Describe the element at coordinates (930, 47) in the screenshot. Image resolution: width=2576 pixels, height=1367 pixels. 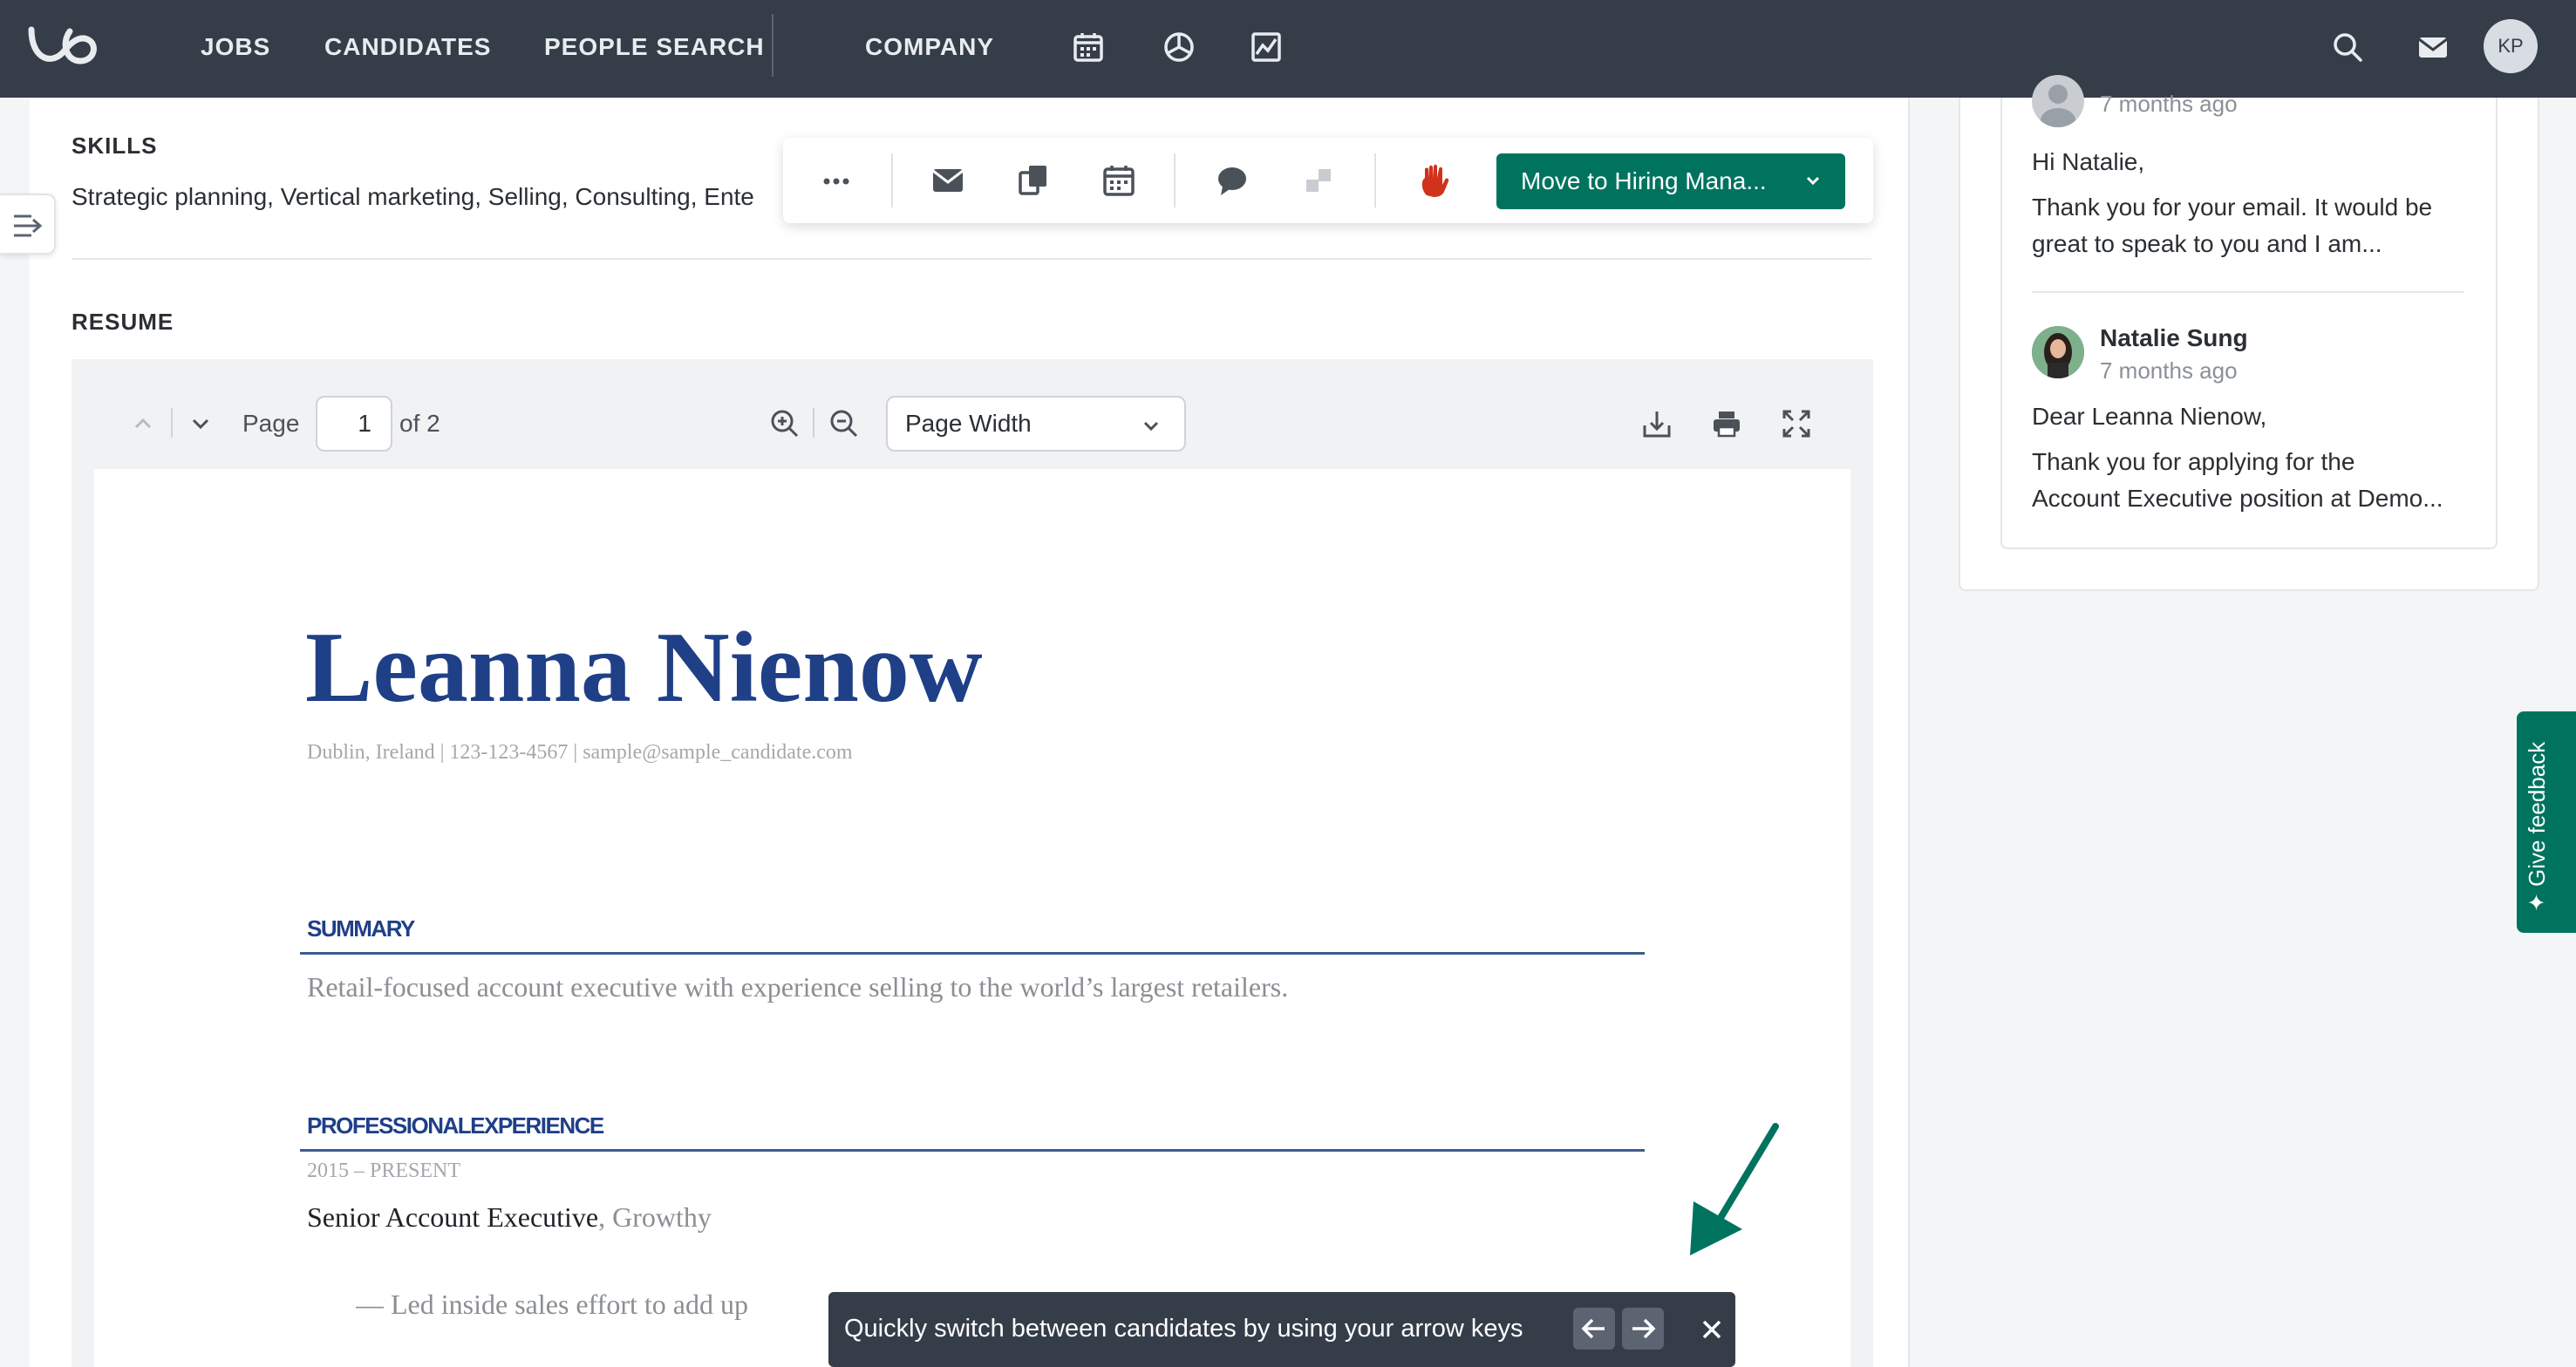
I see `nav-company: COMPANY` at that location.